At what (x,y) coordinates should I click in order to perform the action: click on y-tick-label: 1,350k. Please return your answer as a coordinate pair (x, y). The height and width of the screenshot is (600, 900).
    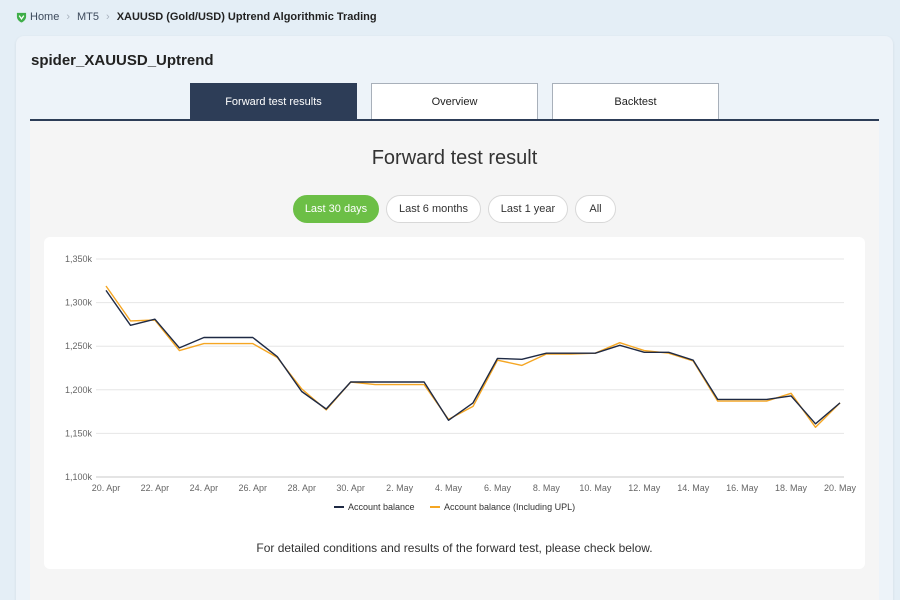
    Looking at the image, I should click on (79, 259).